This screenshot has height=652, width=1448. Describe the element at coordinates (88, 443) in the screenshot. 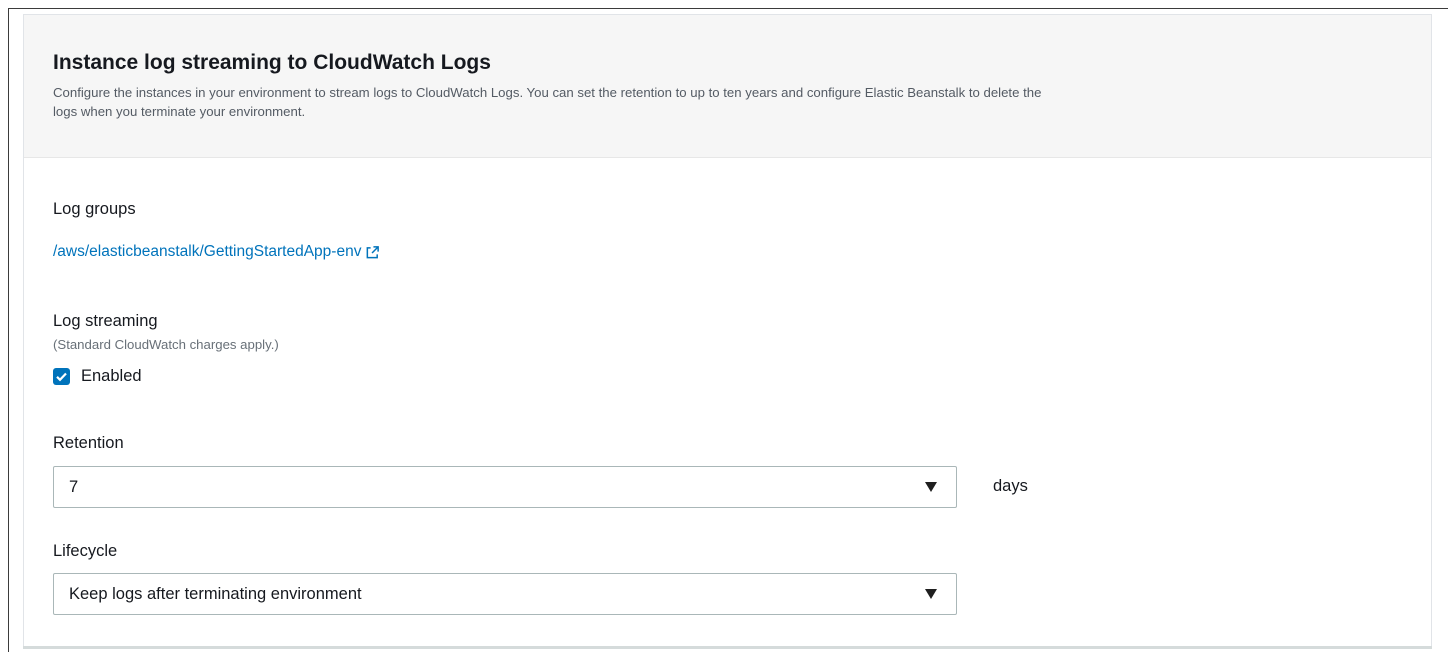

I see `retention-label: Retention` at that location.